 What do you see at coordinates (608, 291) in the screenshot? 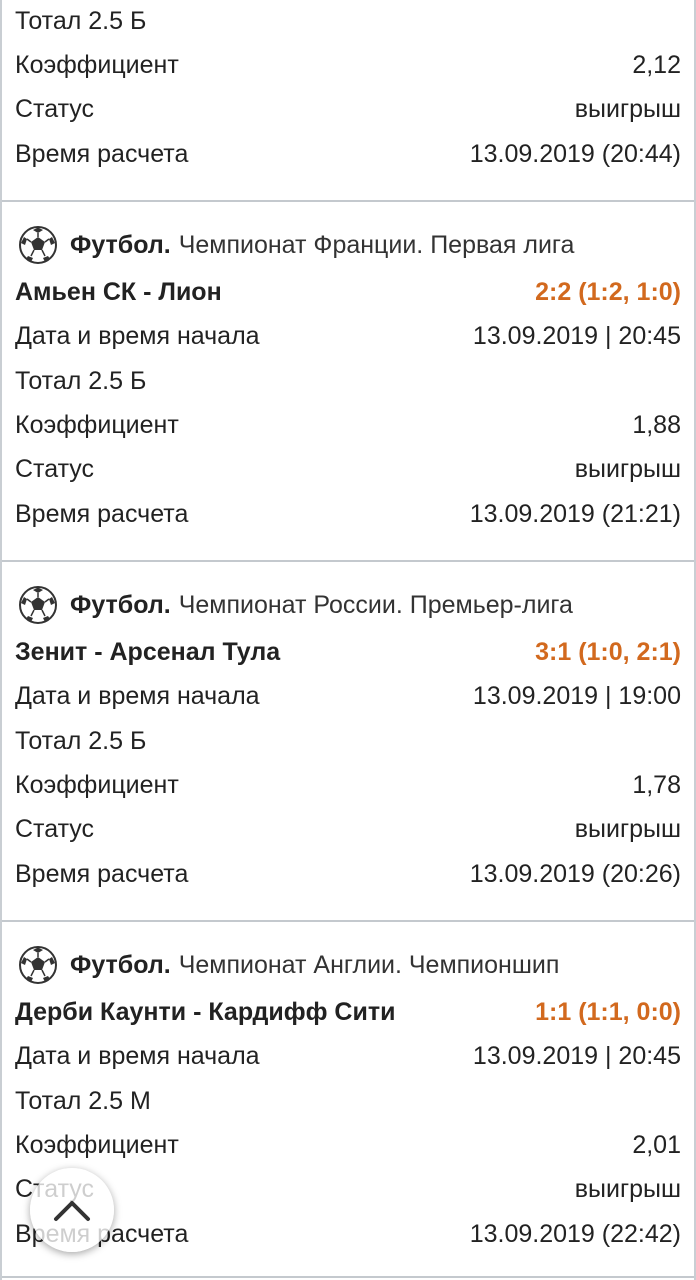
I see `match-score: 2:2 (1:2, 1:0)` at bounding box center [608, 291].